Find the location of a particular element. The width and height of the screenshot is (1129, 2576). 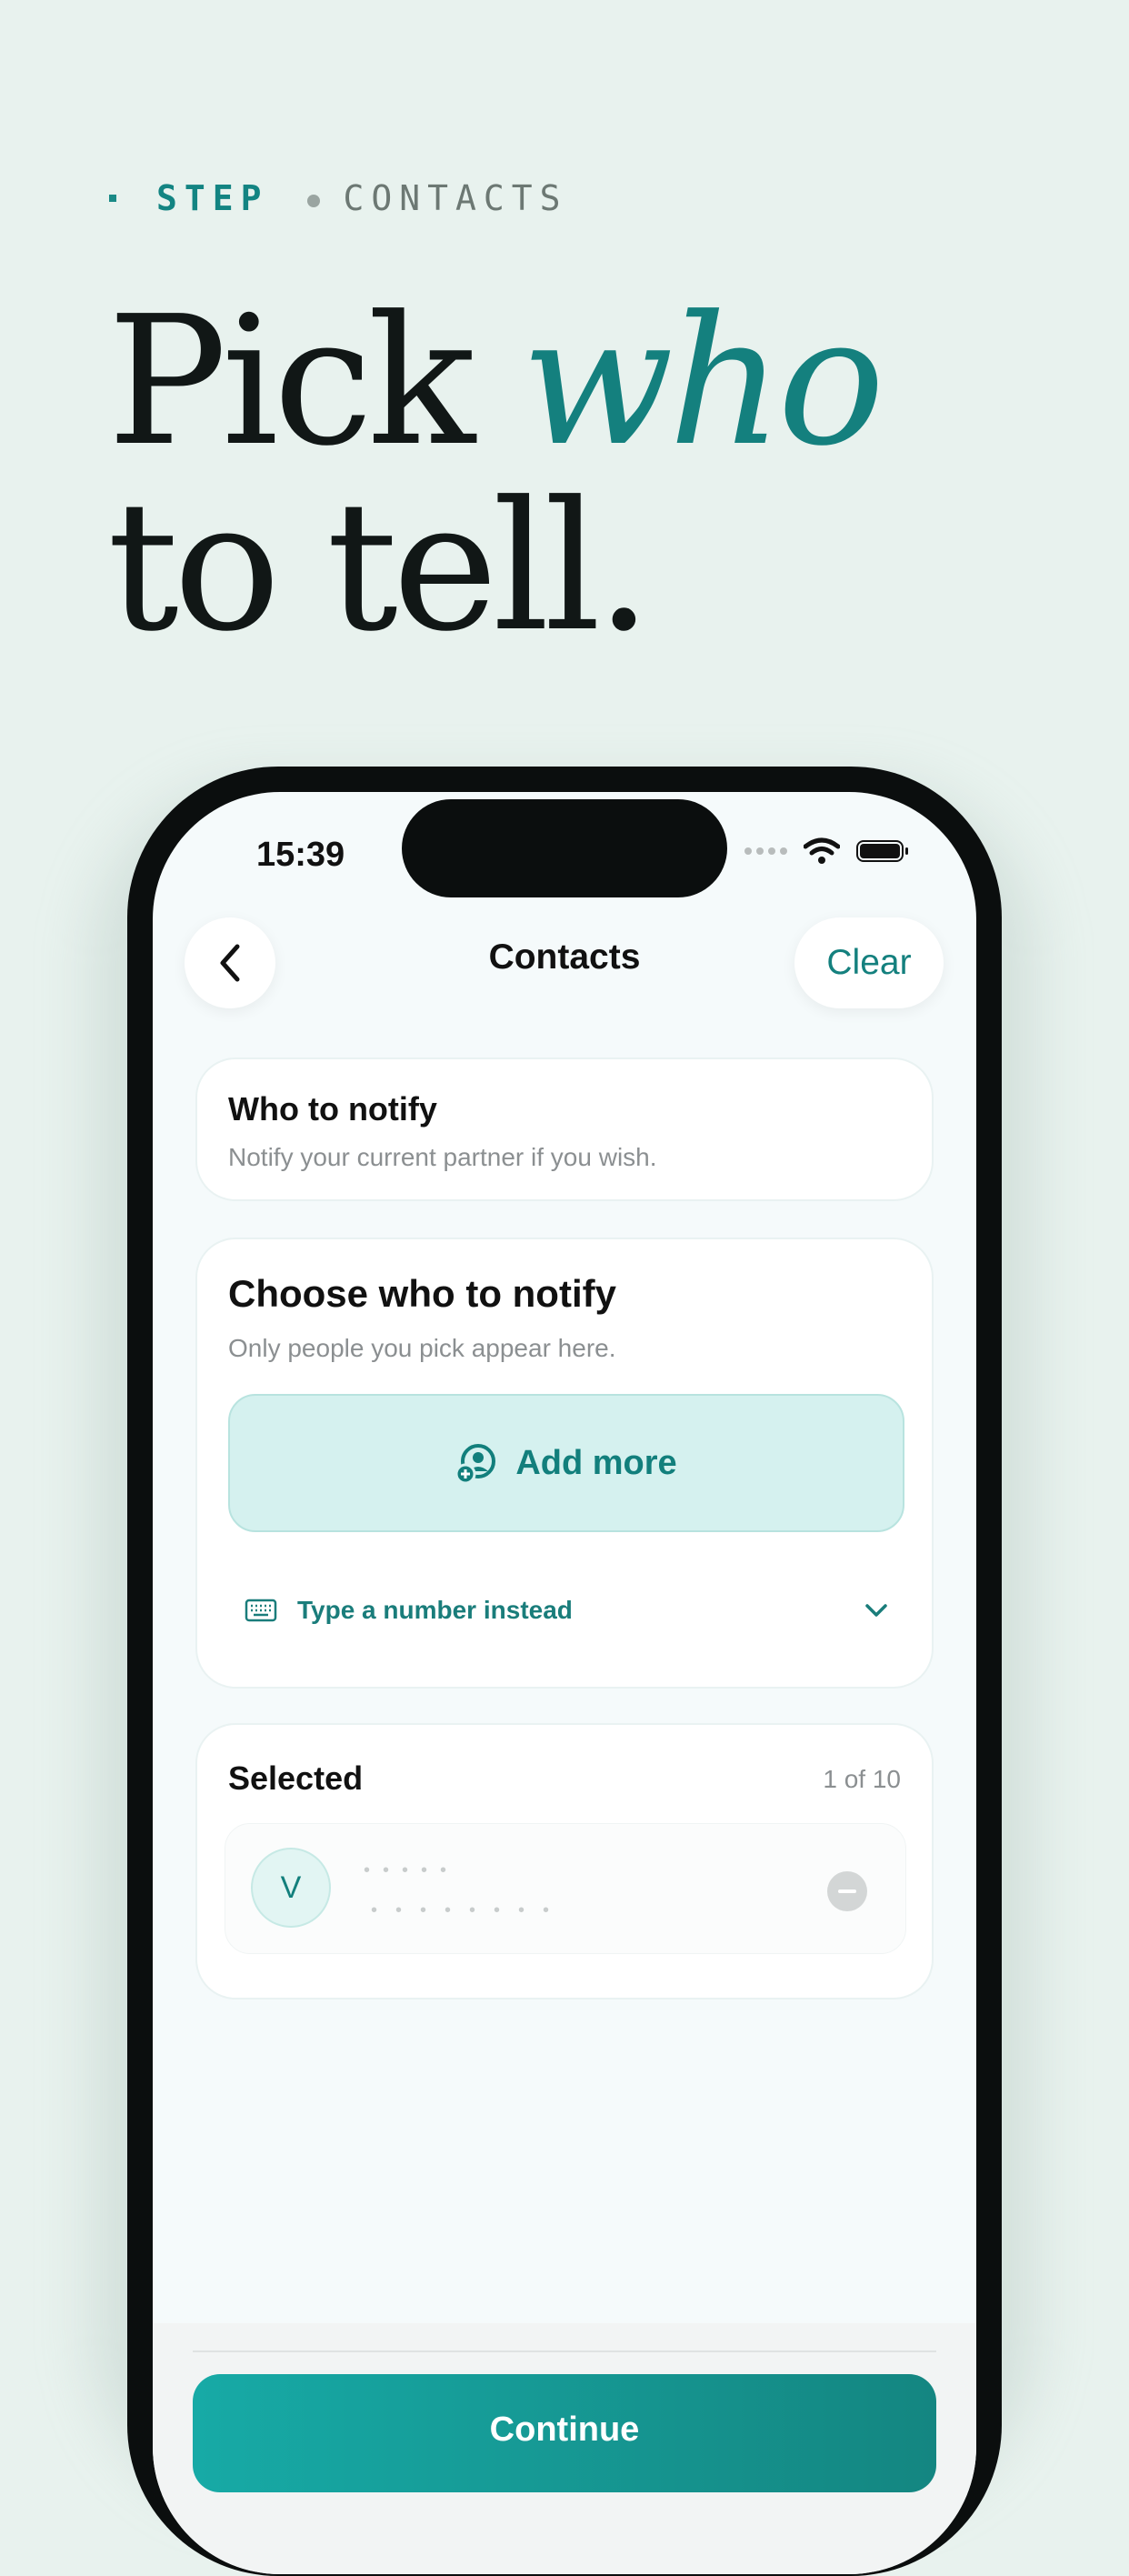

eyebrow-section-label: CONTACTS is located at coordinates (456, 198).